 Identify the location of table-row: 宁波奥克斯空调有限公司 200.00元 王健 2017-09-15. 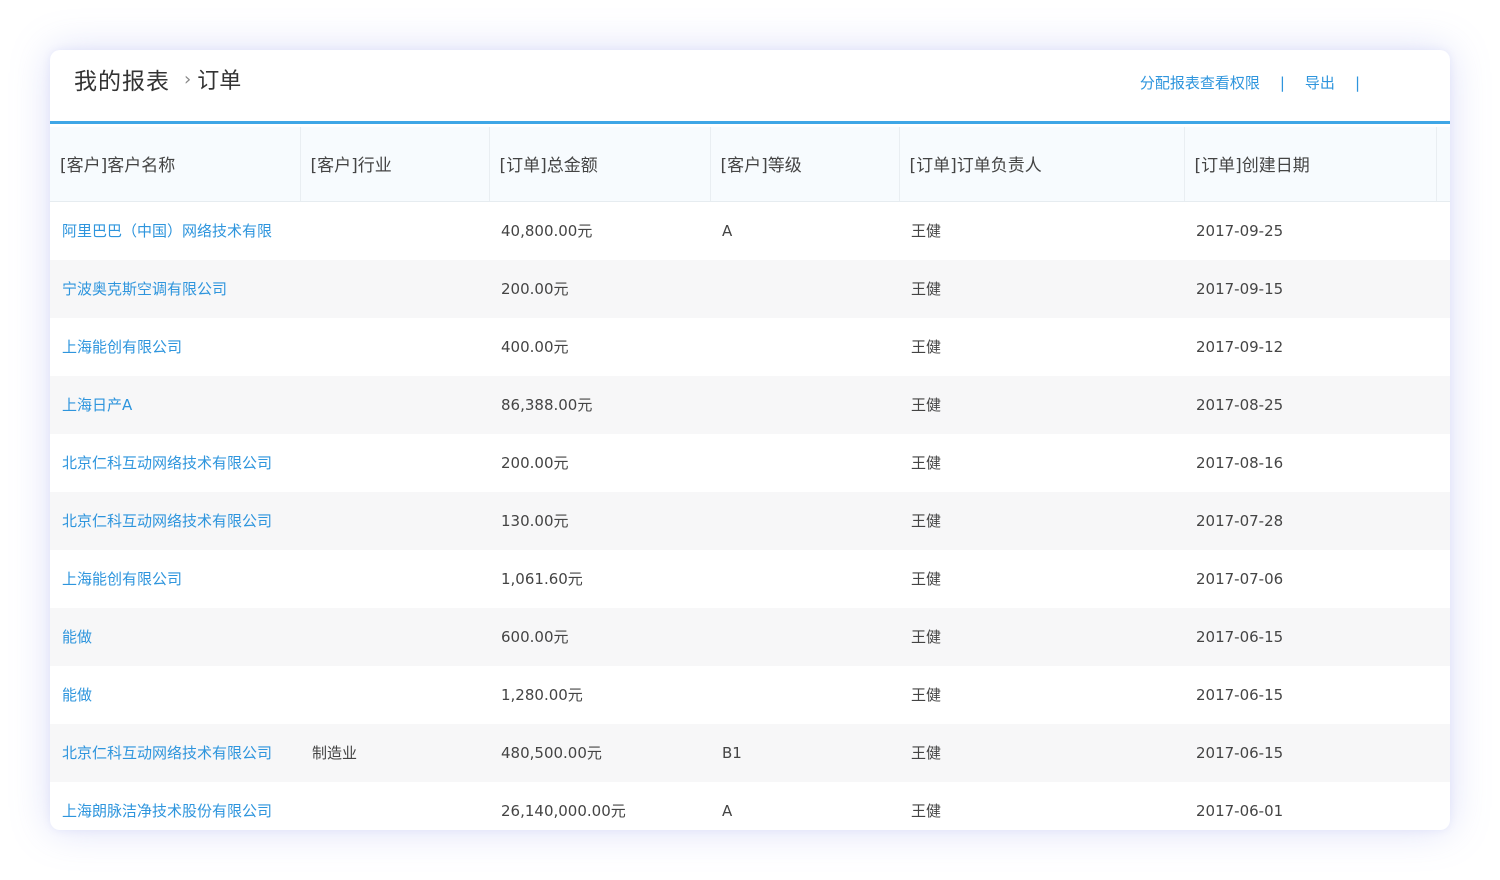
(750, 288).